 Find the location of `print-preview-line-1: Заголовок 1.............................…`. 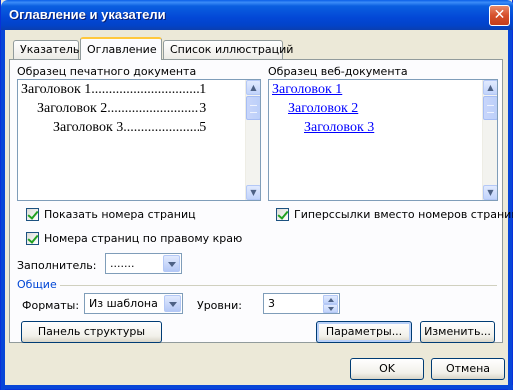

print-preview-line-1: Заголовок 1.............................… is located at coordinates (114, 89).